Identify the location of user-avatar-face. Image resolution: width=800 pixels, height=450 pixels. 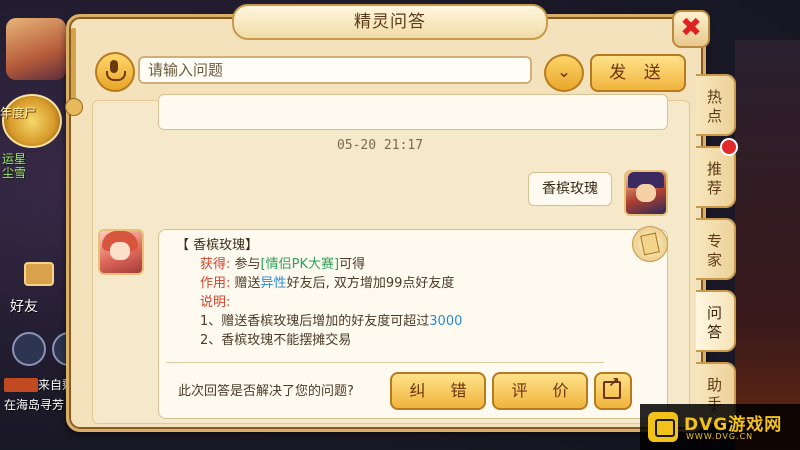
(646, 193).